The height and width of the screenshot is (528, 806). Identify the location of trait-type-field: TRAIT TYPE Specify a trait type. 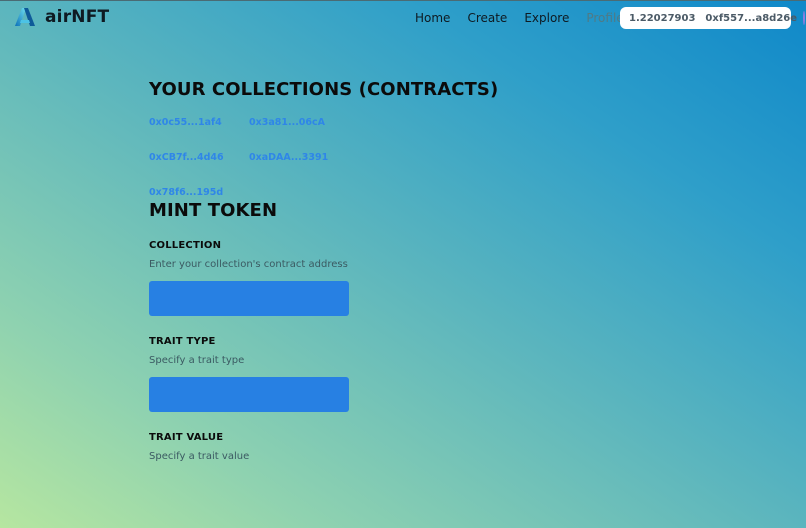
(349, 374).